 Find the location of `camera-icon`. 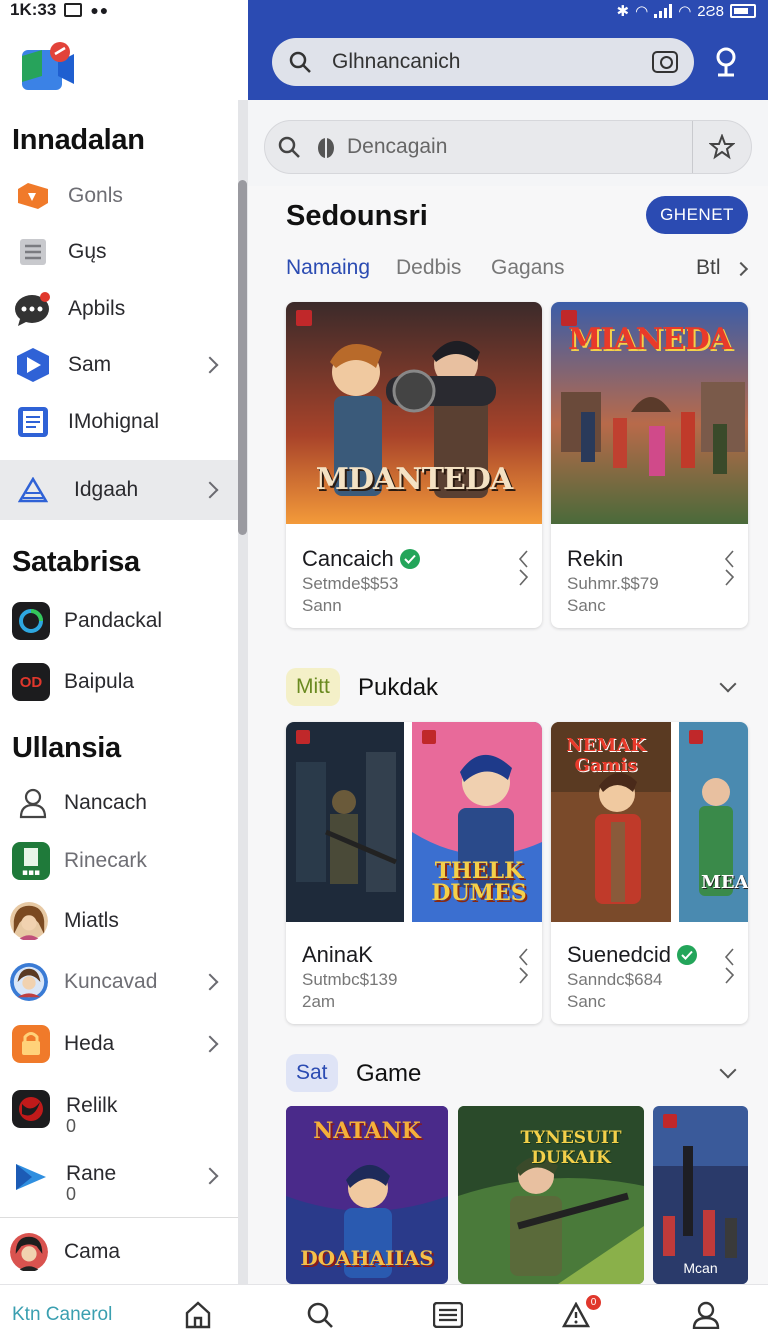

camera-icon is located at coordinates (665, 62).